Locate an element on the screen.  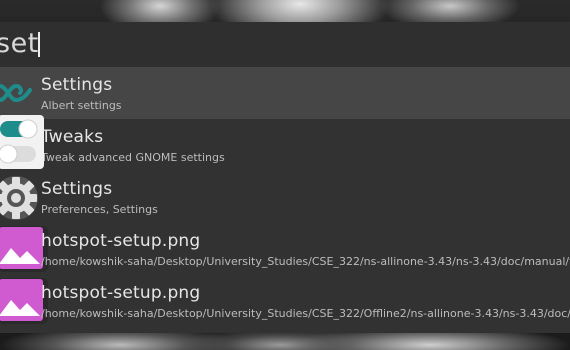
search-bar: set is located at coordinates (285, 44).